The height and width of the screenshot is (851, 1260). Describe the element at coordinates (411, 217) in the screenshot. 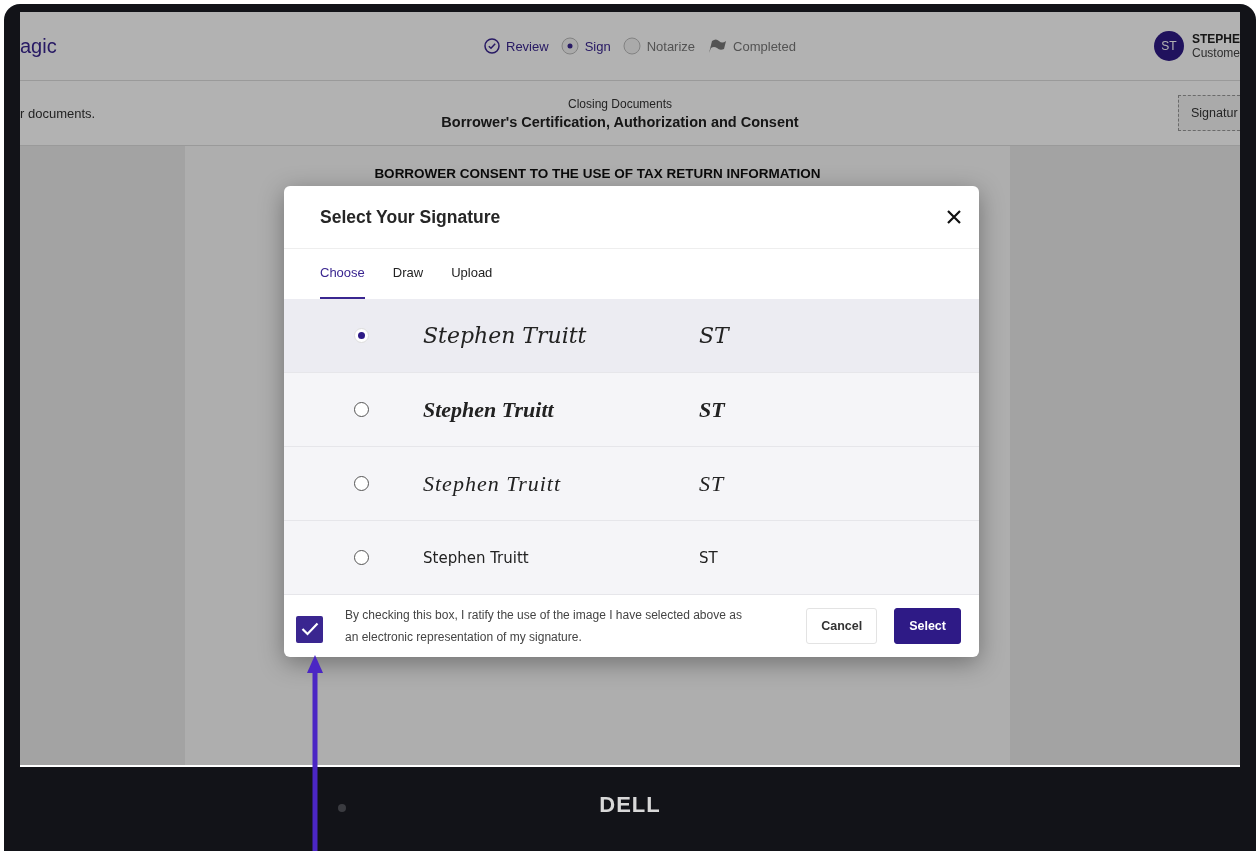

I see `dialog-title: Select Your Signature` at that location.